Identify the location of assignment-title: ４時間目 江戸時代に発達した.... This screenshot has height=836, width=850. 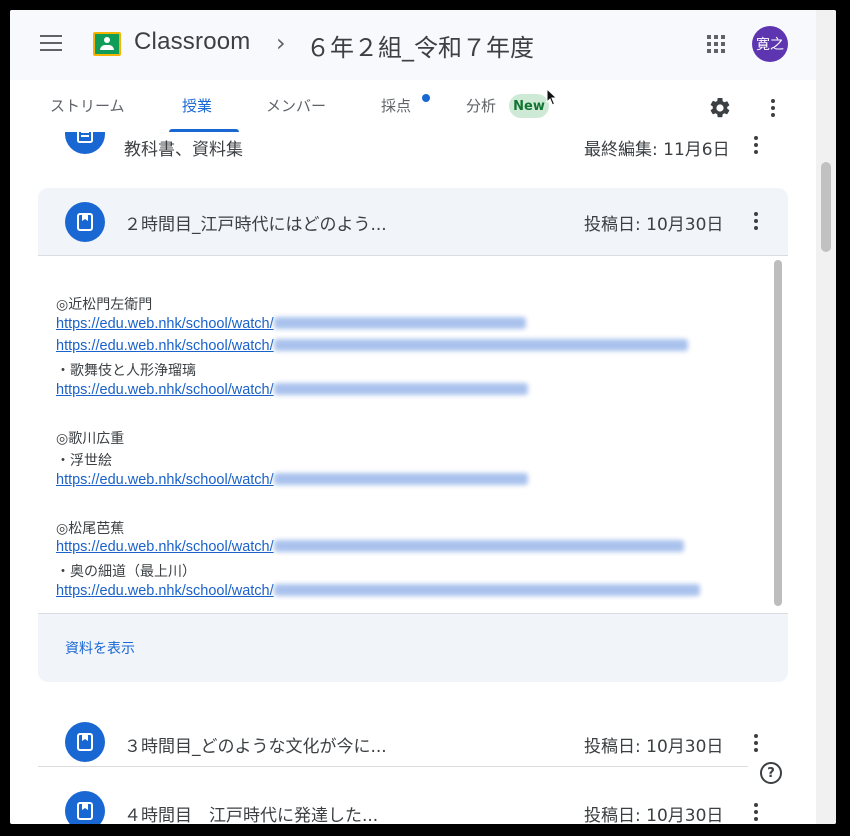
(251, 812).